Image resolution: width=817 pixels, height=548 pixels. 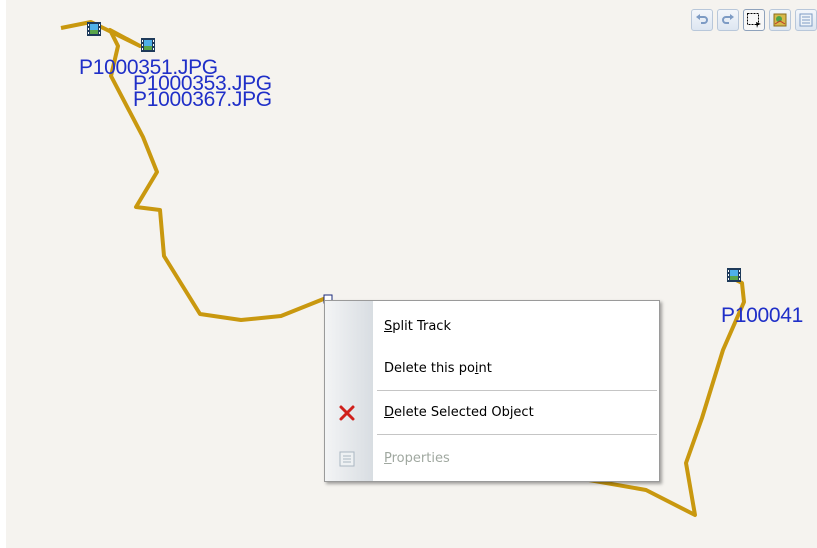 I want to click on undo-button, so click(x=702, y=20).